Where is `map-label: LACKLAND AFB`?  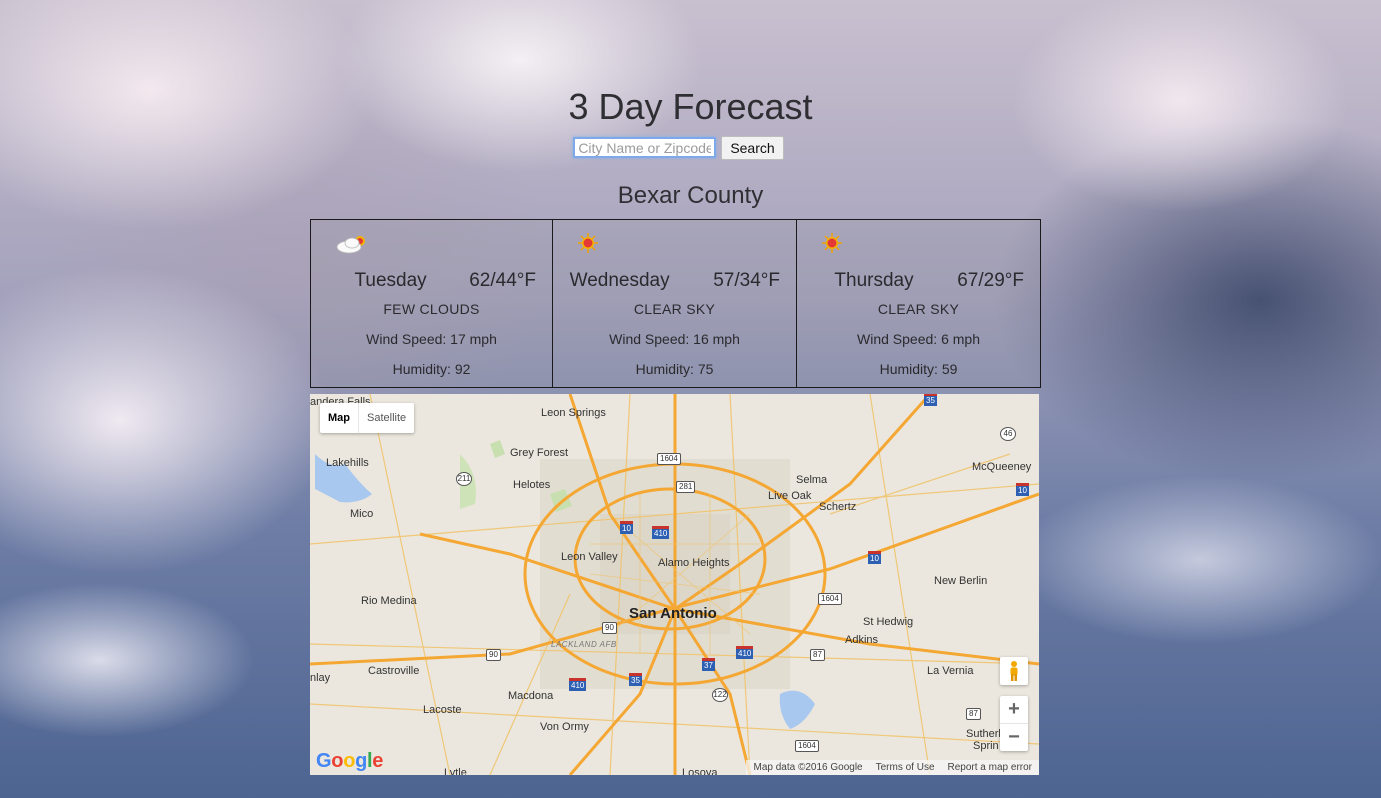 map-label: LACKLAND AFB is located at coordinates (584, 644).